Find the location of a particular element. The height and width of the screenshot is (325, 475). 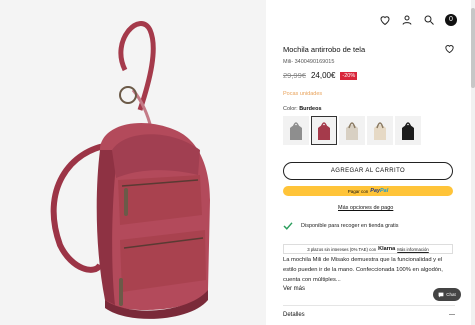

details-accordion: Detalles — is located at coordinates (369, 315).